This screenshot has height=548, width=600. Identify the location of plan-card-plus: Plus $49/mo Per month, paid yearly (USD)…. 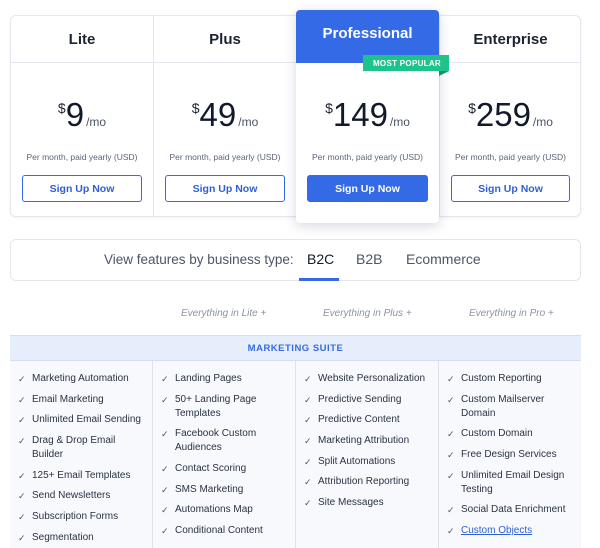
(224, 116).